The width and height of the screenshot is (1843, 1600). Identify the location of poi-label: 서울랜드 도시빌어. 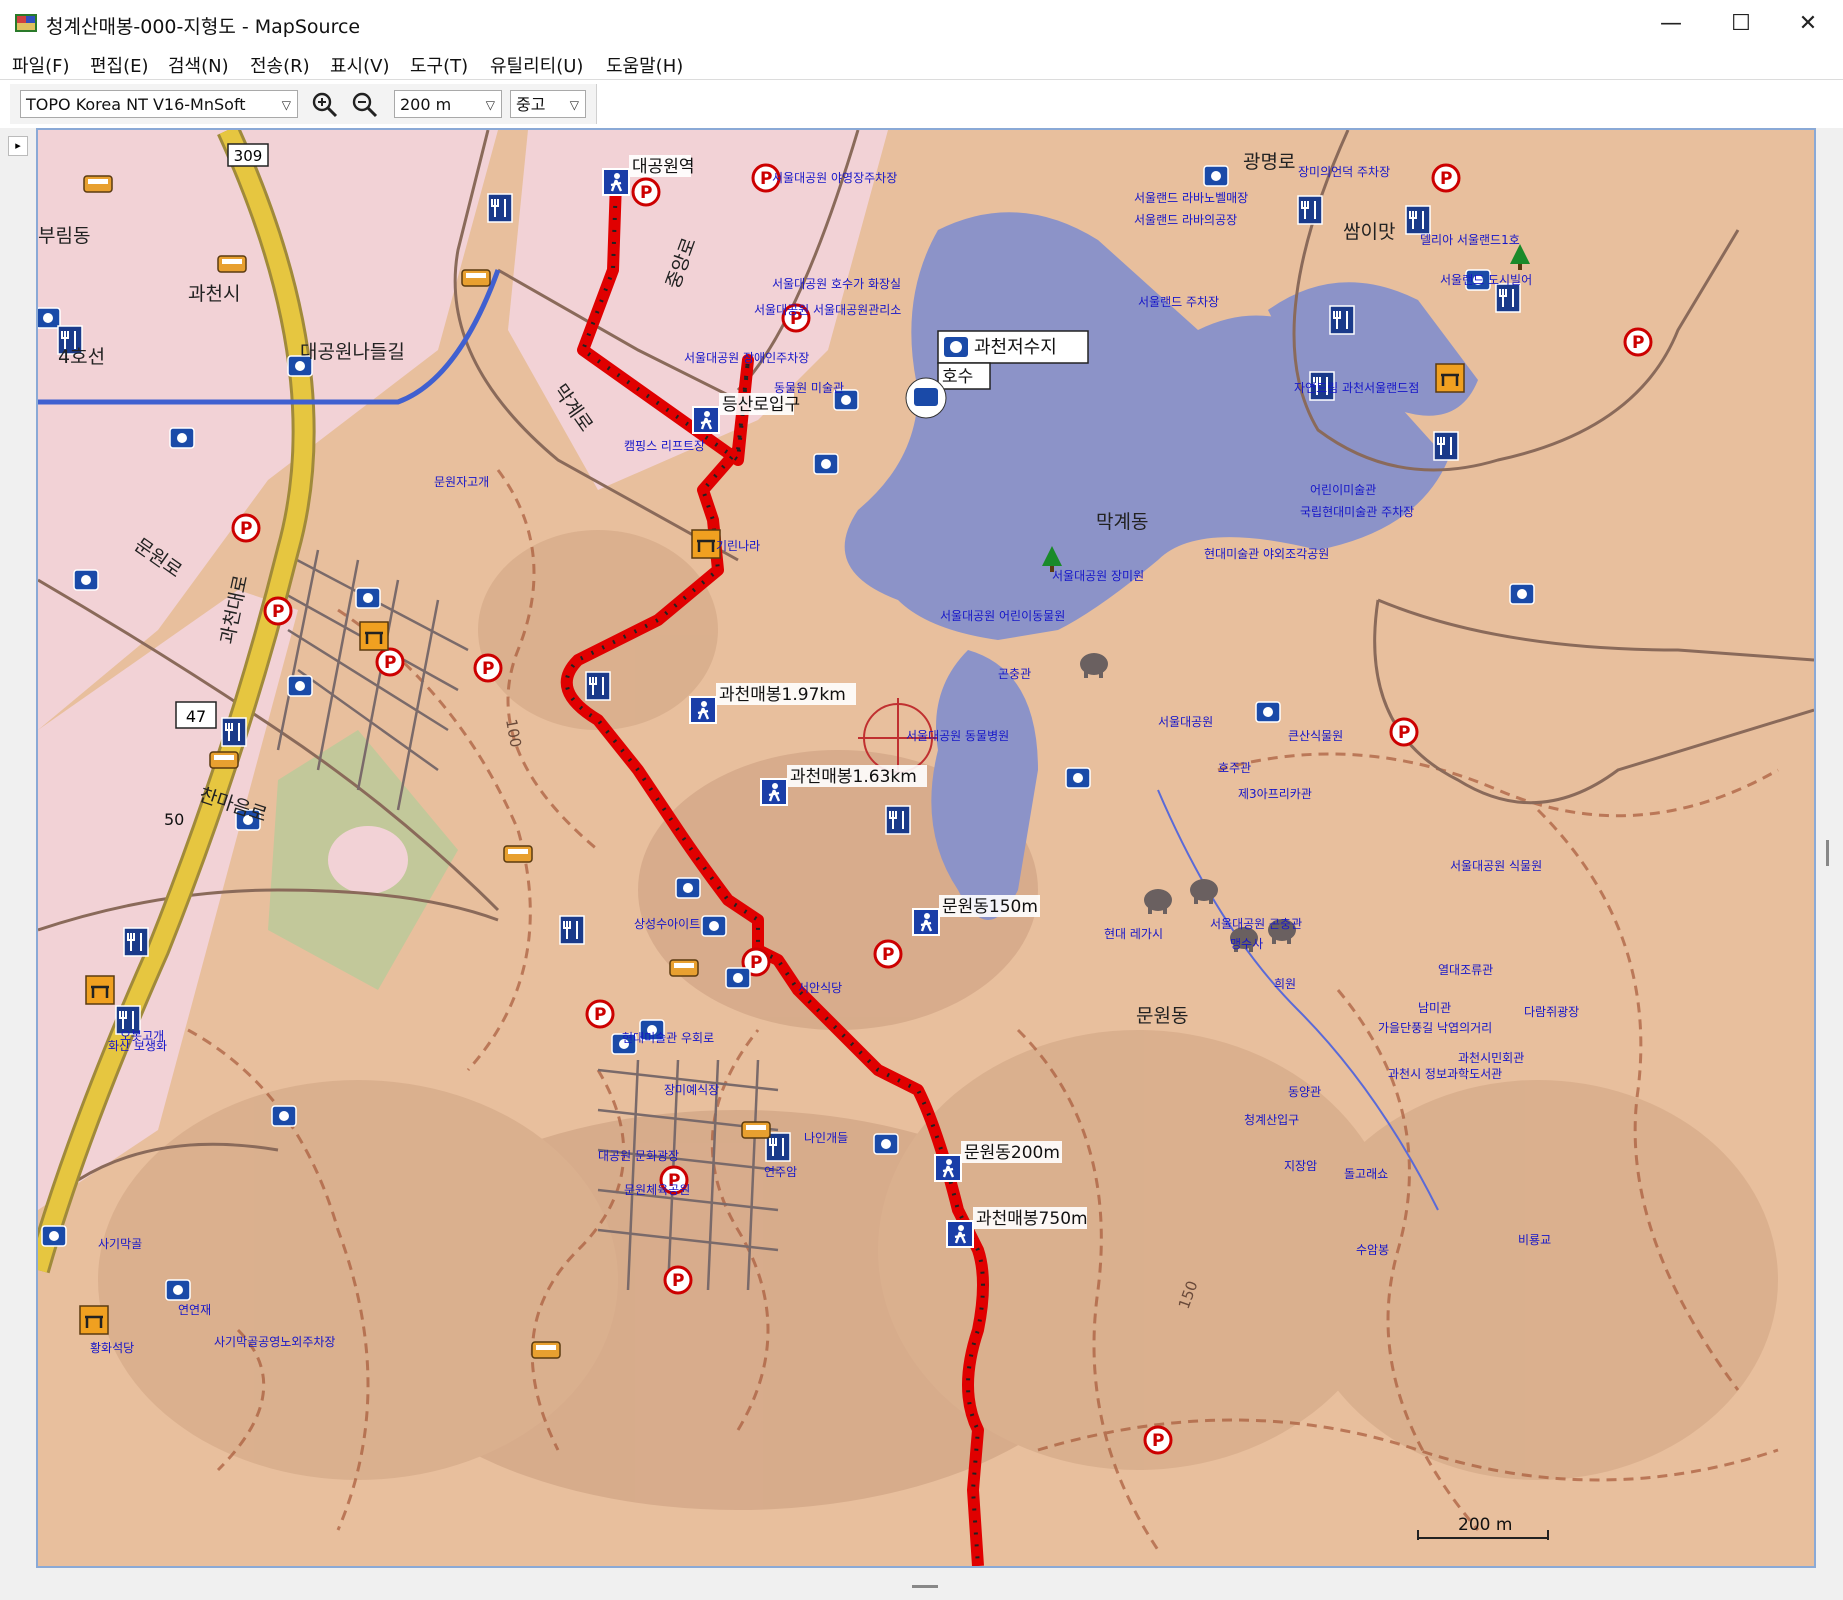
(1486, 280).